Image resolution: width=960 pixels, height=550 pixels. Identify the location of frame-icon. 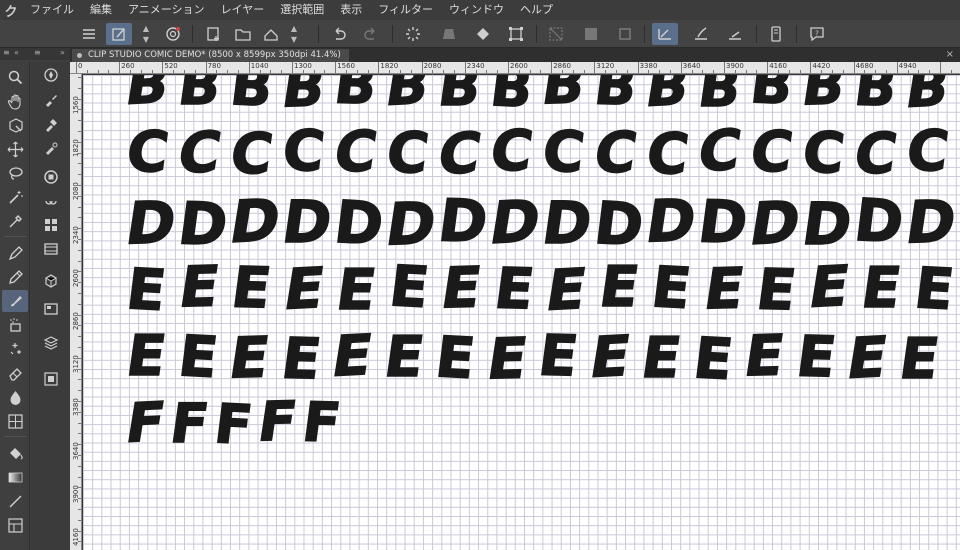
(15, 525).